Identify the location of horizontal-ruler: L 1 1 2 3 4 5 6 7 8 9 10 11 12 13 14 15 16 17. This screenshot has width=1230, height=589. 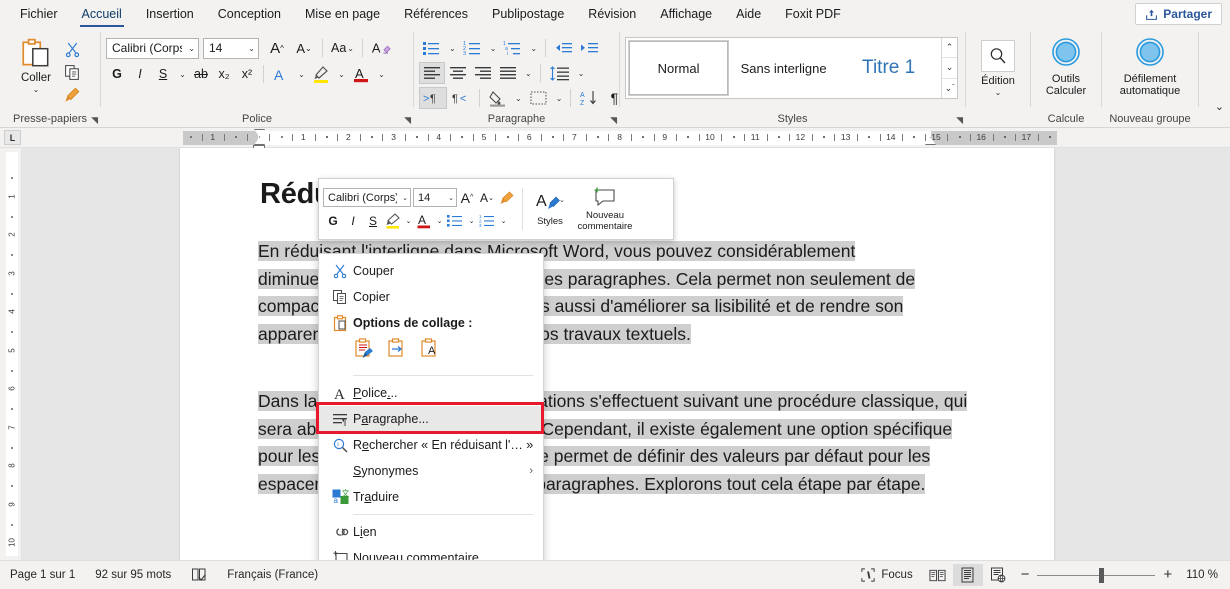
(615, 140).